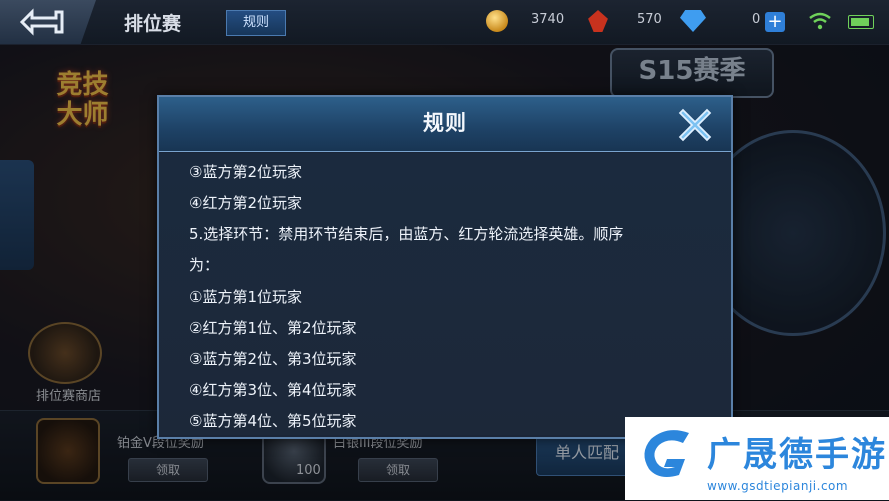  What do you see at coordinates (273, 359) in the screenshot?
I see `rule-line: ③蓝方第2位、第3位玩家` at bounding box center [273, 359].